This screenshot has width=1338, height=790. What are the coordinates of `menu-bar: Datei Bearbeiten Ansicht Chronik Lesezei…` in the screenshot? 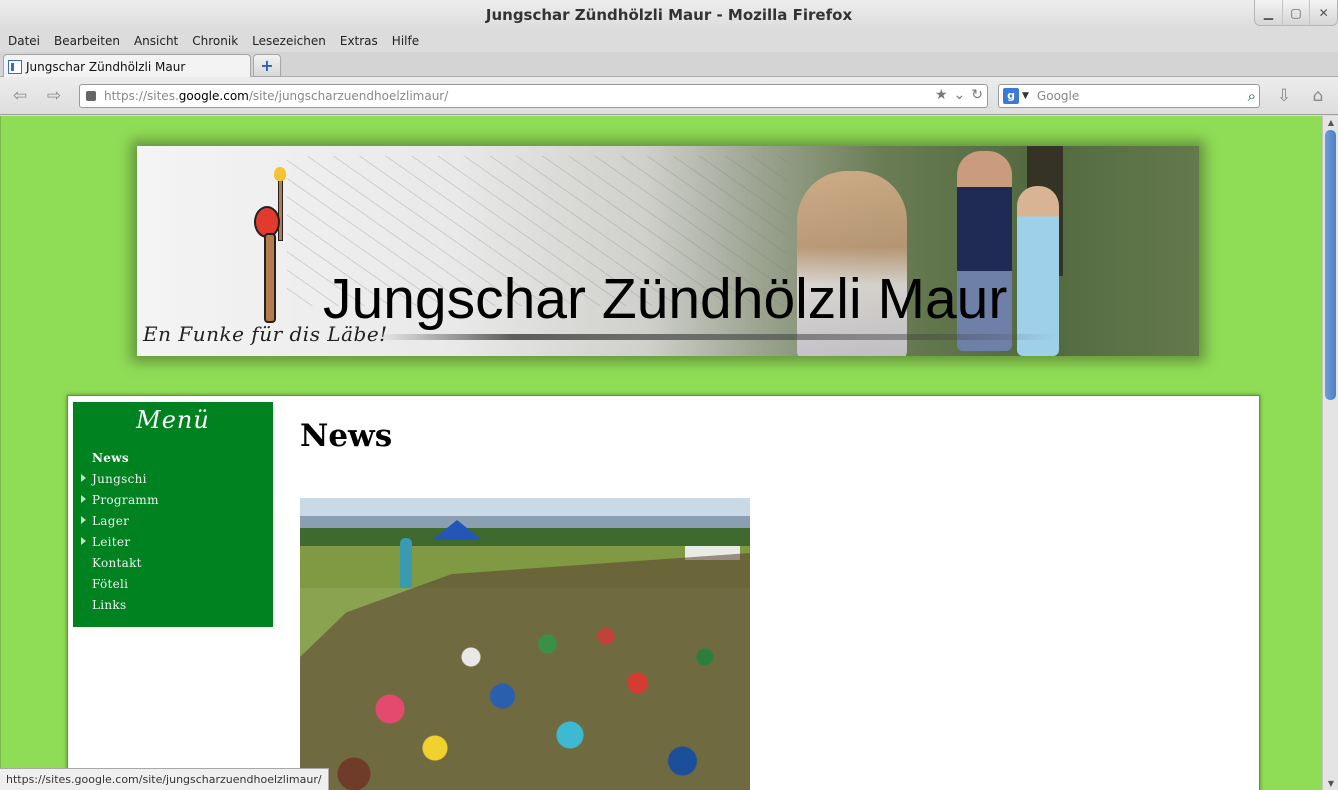 It's located at (669, 41).